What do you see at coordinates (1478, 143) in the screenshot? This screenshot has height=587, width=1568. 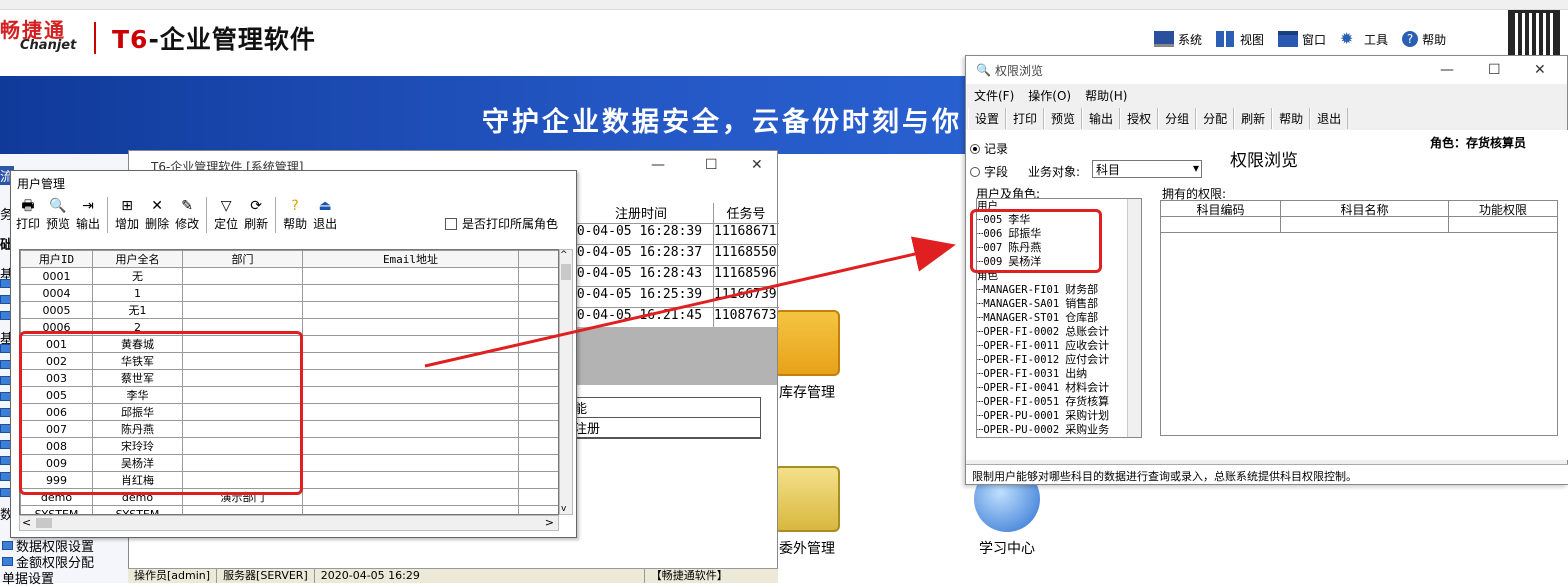 I see `role-label: 角色：存货核算员` at bounding box center [1478, 143].